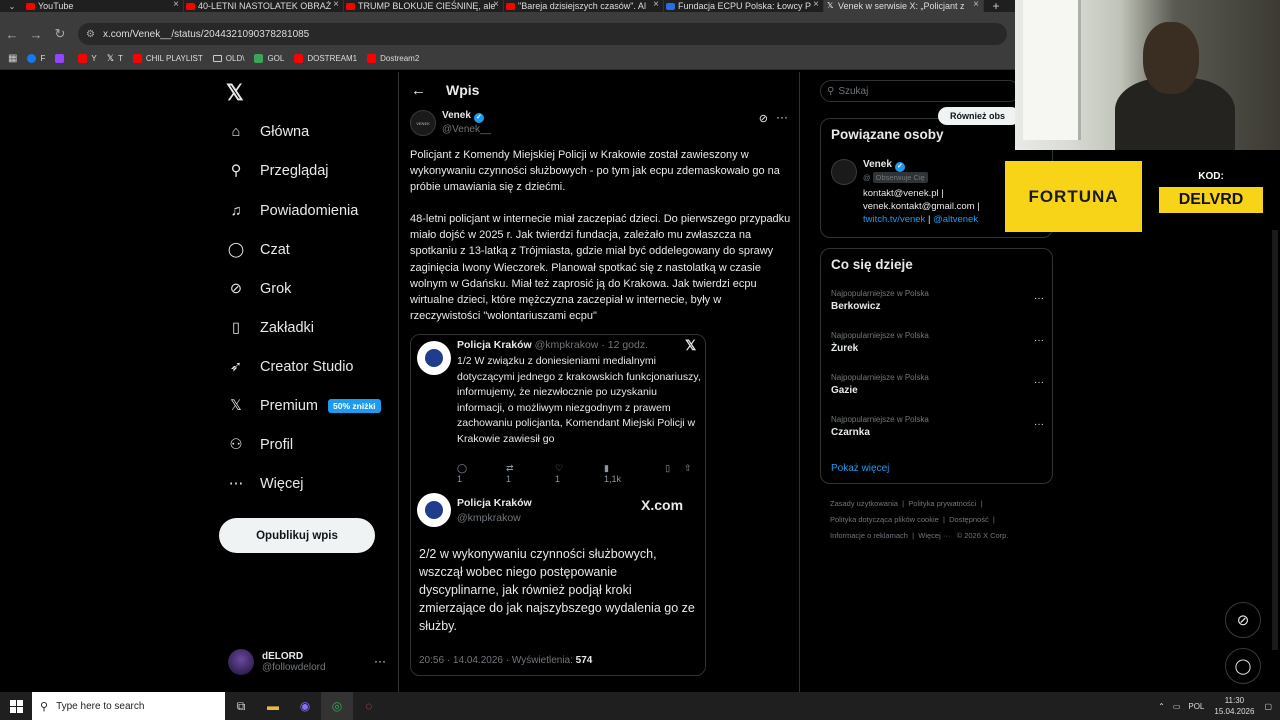 The width and height of the screenshot is (1280, 720). What do you see at coordinates (937, 346) in the screenshot?
I see `trend-item: Najpopularniejsze w Polska Żurek ···` at bounding box center [937, 346].